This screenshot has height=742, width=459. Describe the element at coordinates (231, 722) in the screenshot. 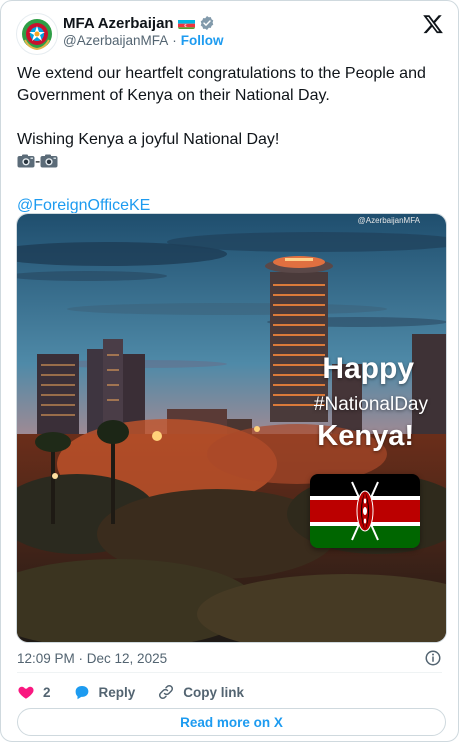

I see `read-more-button: Read more on X` at that location.